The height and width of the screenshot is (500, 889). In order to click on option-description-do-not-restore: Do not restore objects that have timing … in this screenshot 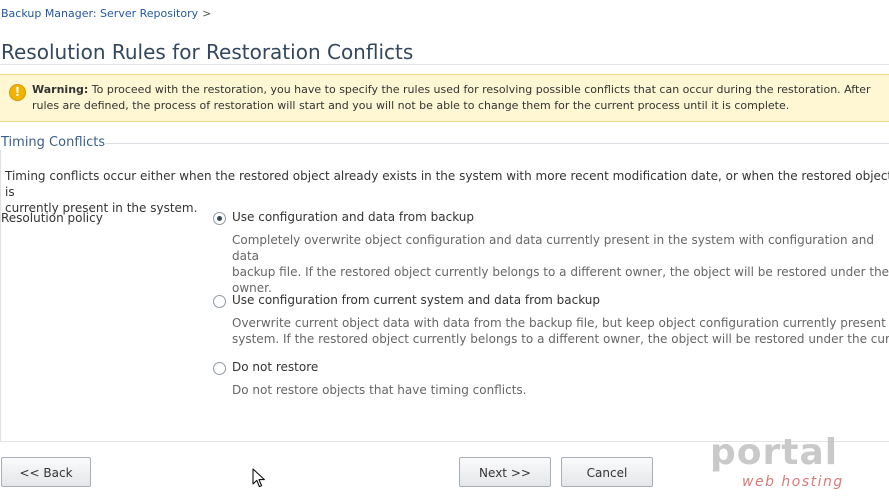, I will do `click(560, 390)`.